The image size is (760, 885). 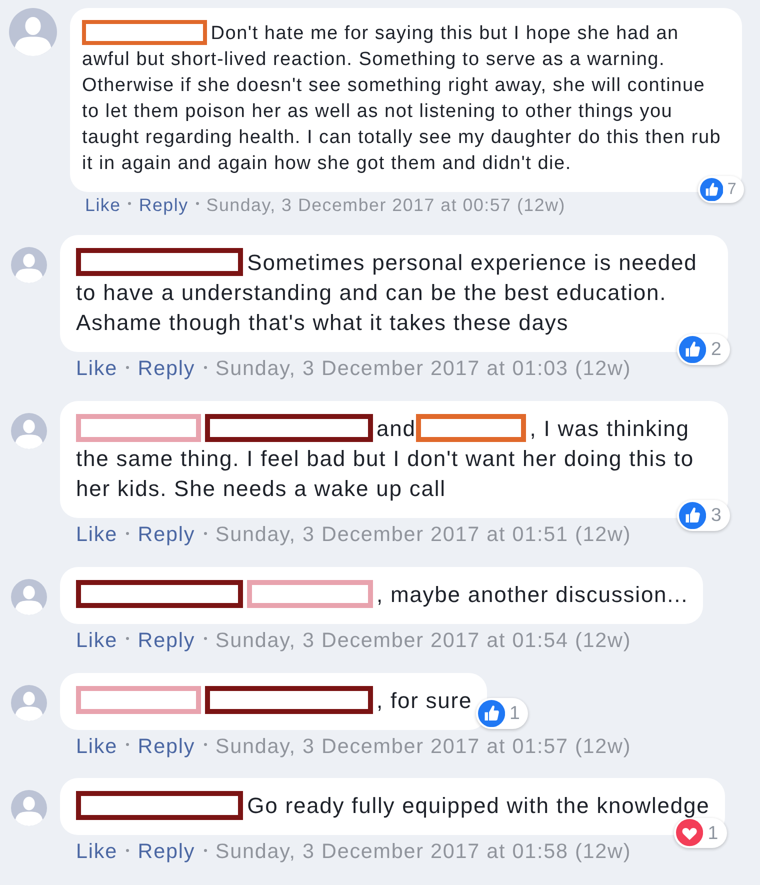 I want to click on comment-text: , for sure, so click(x=274, y=701).